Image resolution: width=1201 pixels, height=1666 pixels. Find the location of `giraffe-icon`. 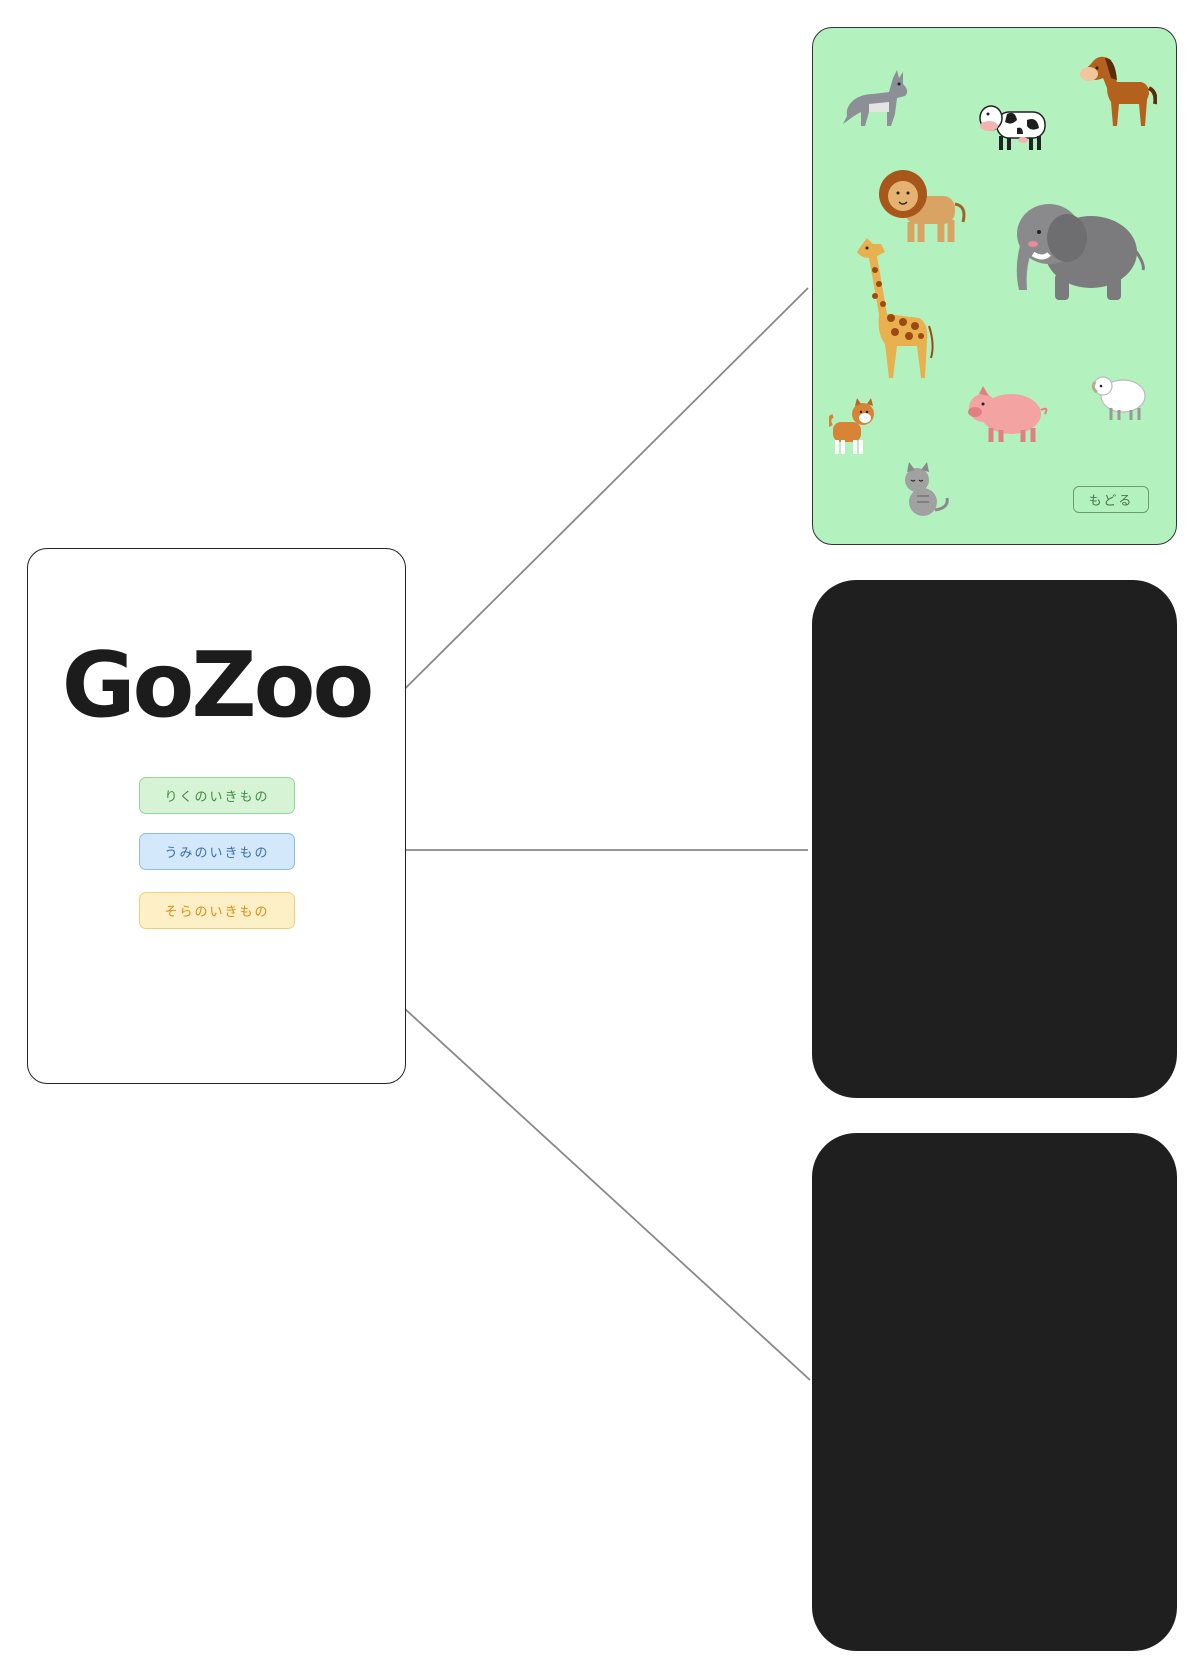

giraffe-icon is located at coordinates (892, 308).